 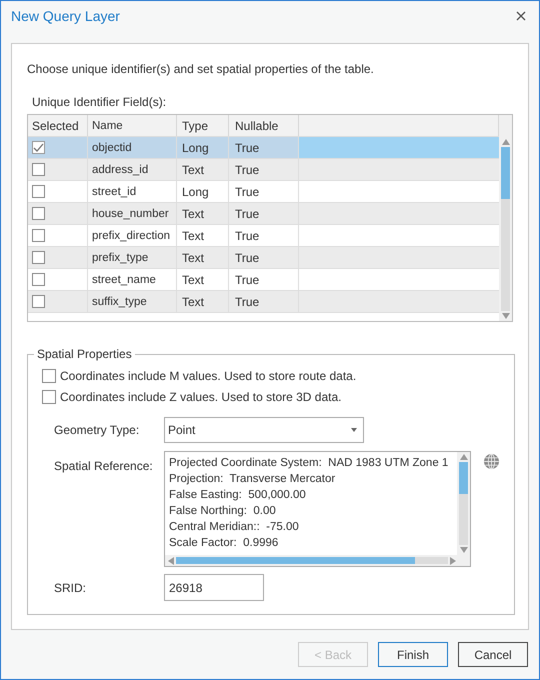 What do you see at coordinates (521, 16) in the screenshot?
I see `close-icon` at bounding box center [521, 16].